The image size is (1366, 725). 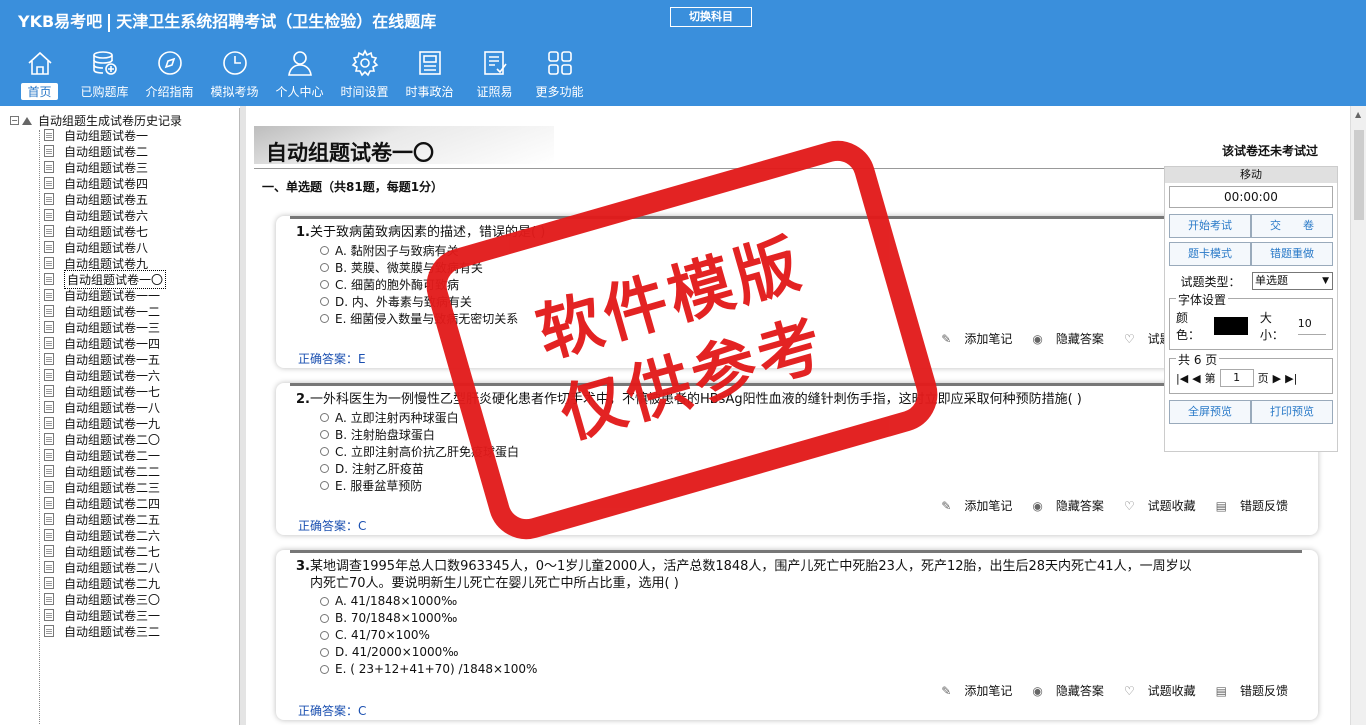 I want to click on nav-purchased: 已购题库, so click(x=104, y=74).